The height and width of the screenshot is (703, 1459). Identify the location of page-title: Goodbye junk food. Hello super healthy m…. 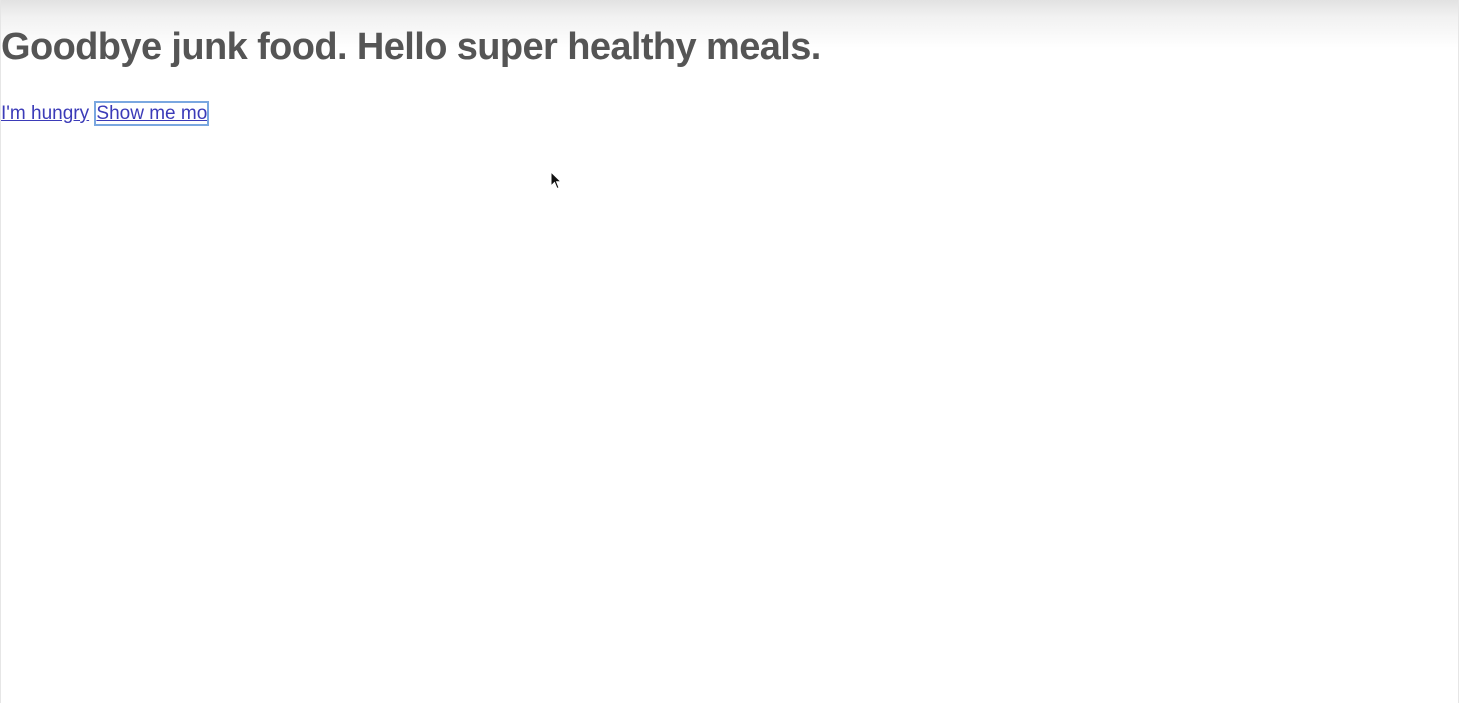
(411, 47).